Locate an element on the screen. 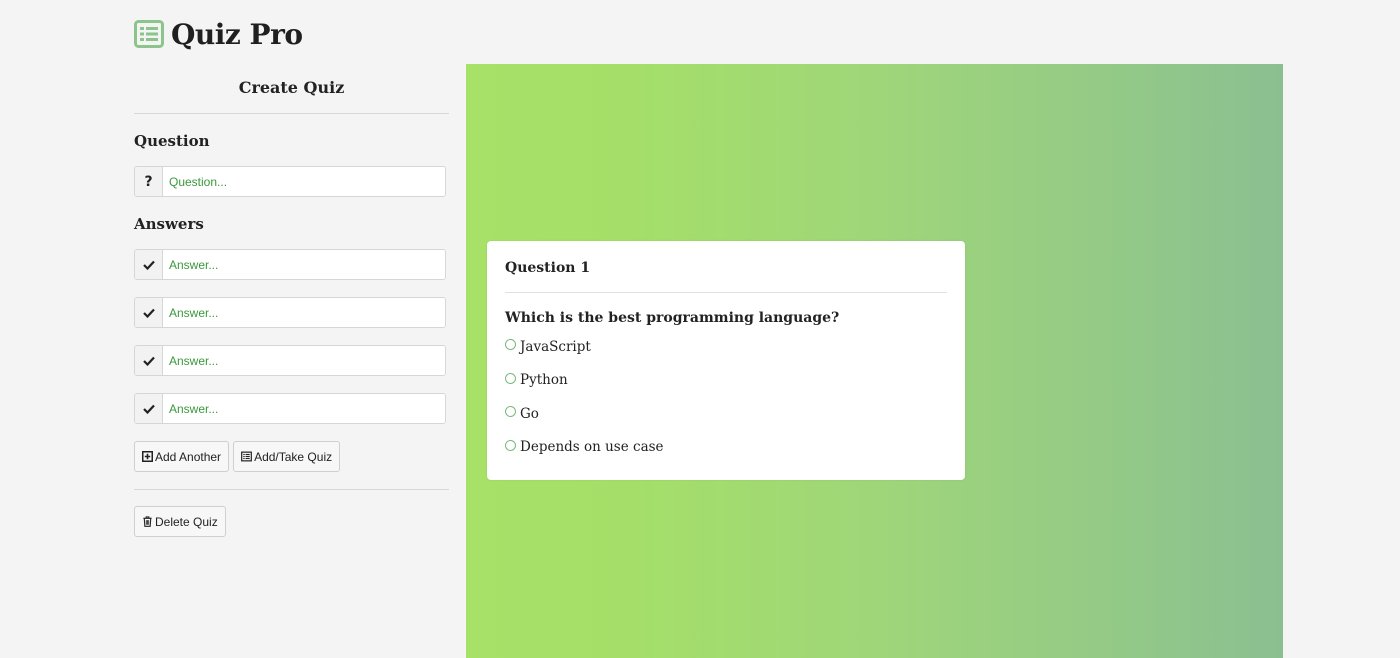 The image size is (1400, 658). delete-row: Delete Quiz is located at coordinates (291, 521).